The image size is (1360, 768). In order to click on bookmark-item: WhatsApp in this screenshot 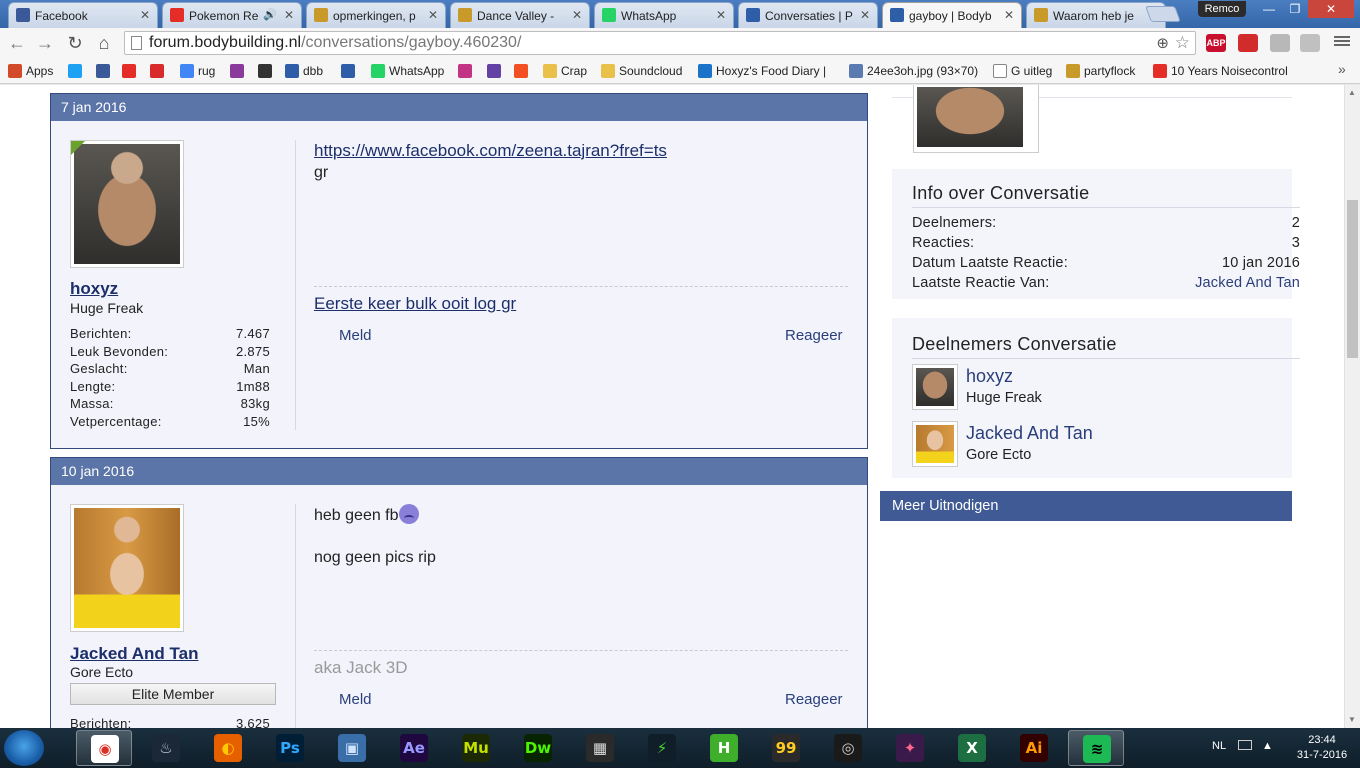, I will do `click(407, 71)`.